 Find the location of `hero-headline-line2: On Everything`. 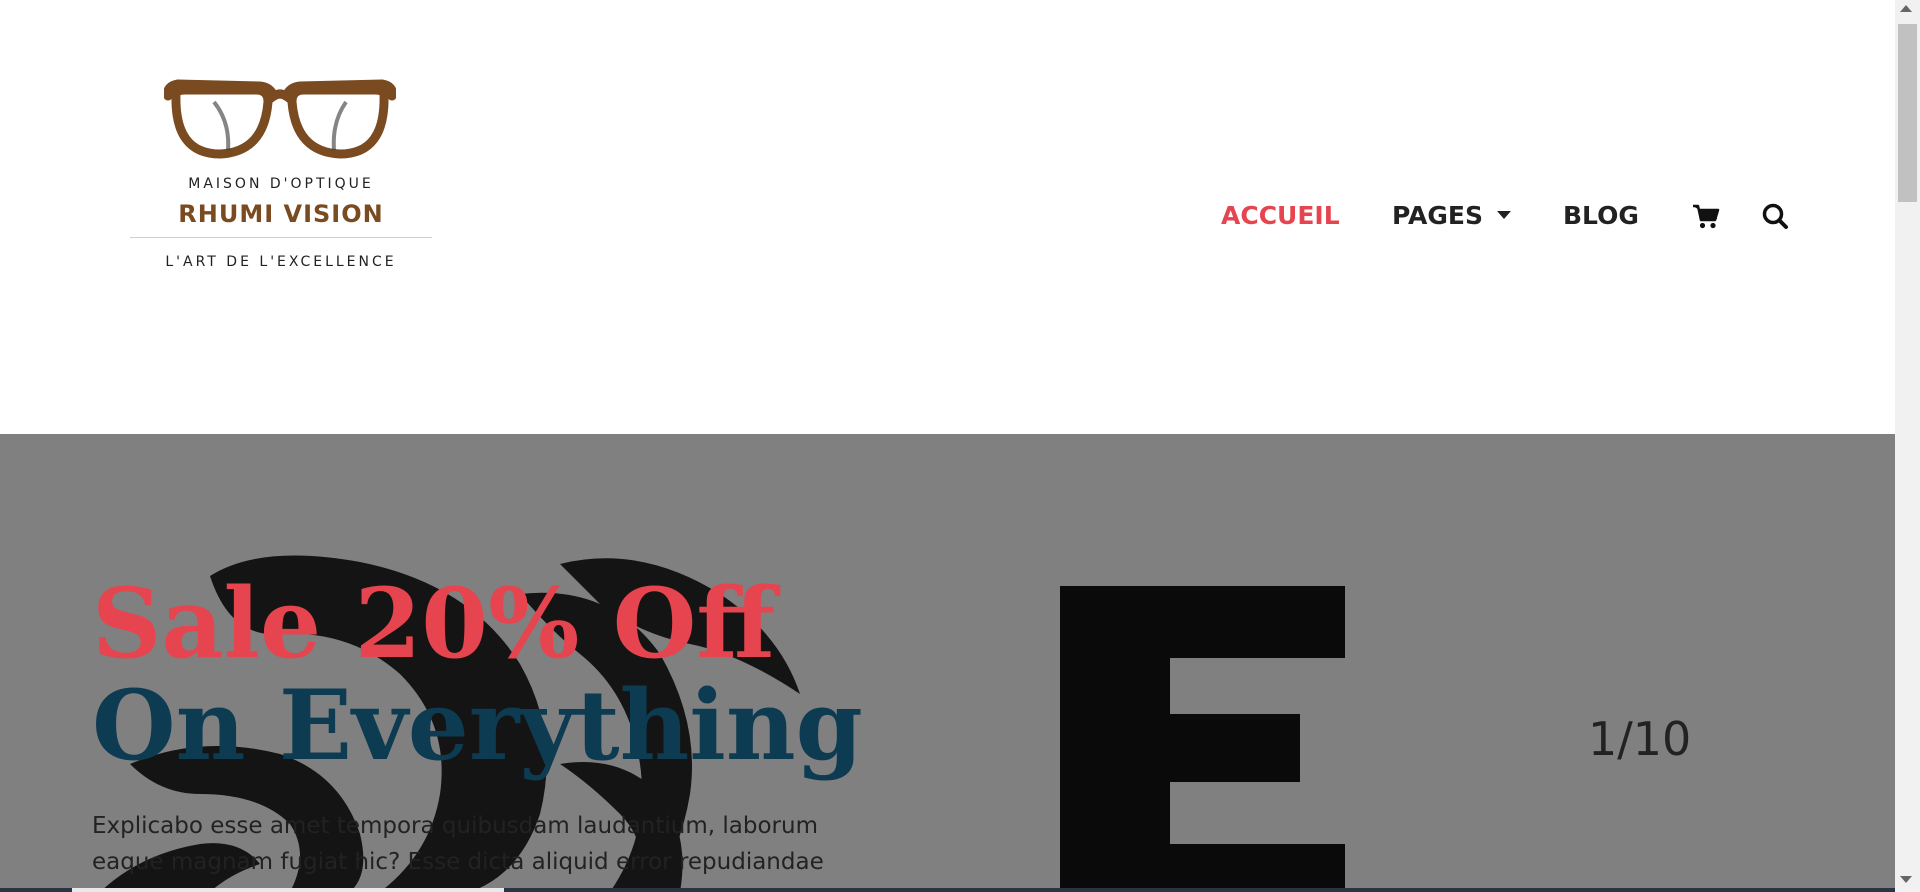

hero-headline-line2: On Everything is located at coordinates (477, 725).